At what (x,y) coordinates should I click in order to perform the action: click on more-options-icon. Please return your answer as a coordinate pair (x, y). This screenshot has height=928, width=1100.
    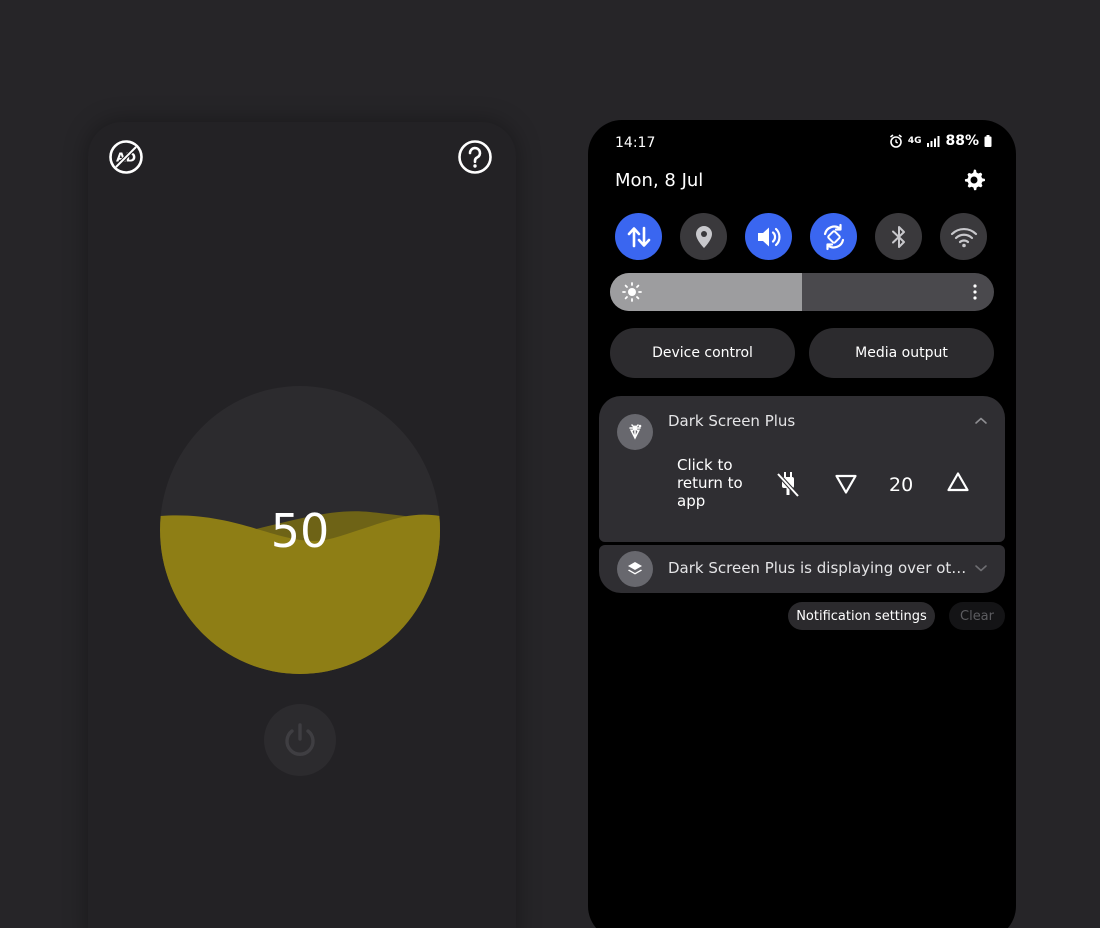
    Looking at the image, I should click on (975, 292).